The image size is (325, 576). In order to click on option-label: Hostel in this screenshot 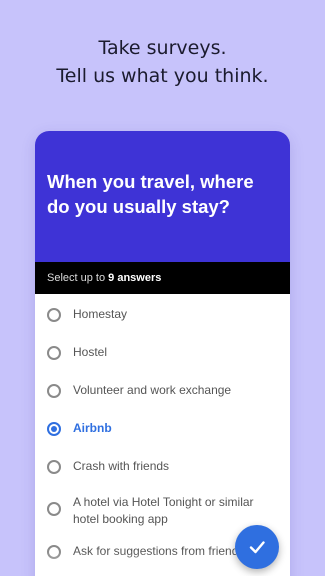, I will do `click(90, 352)`.